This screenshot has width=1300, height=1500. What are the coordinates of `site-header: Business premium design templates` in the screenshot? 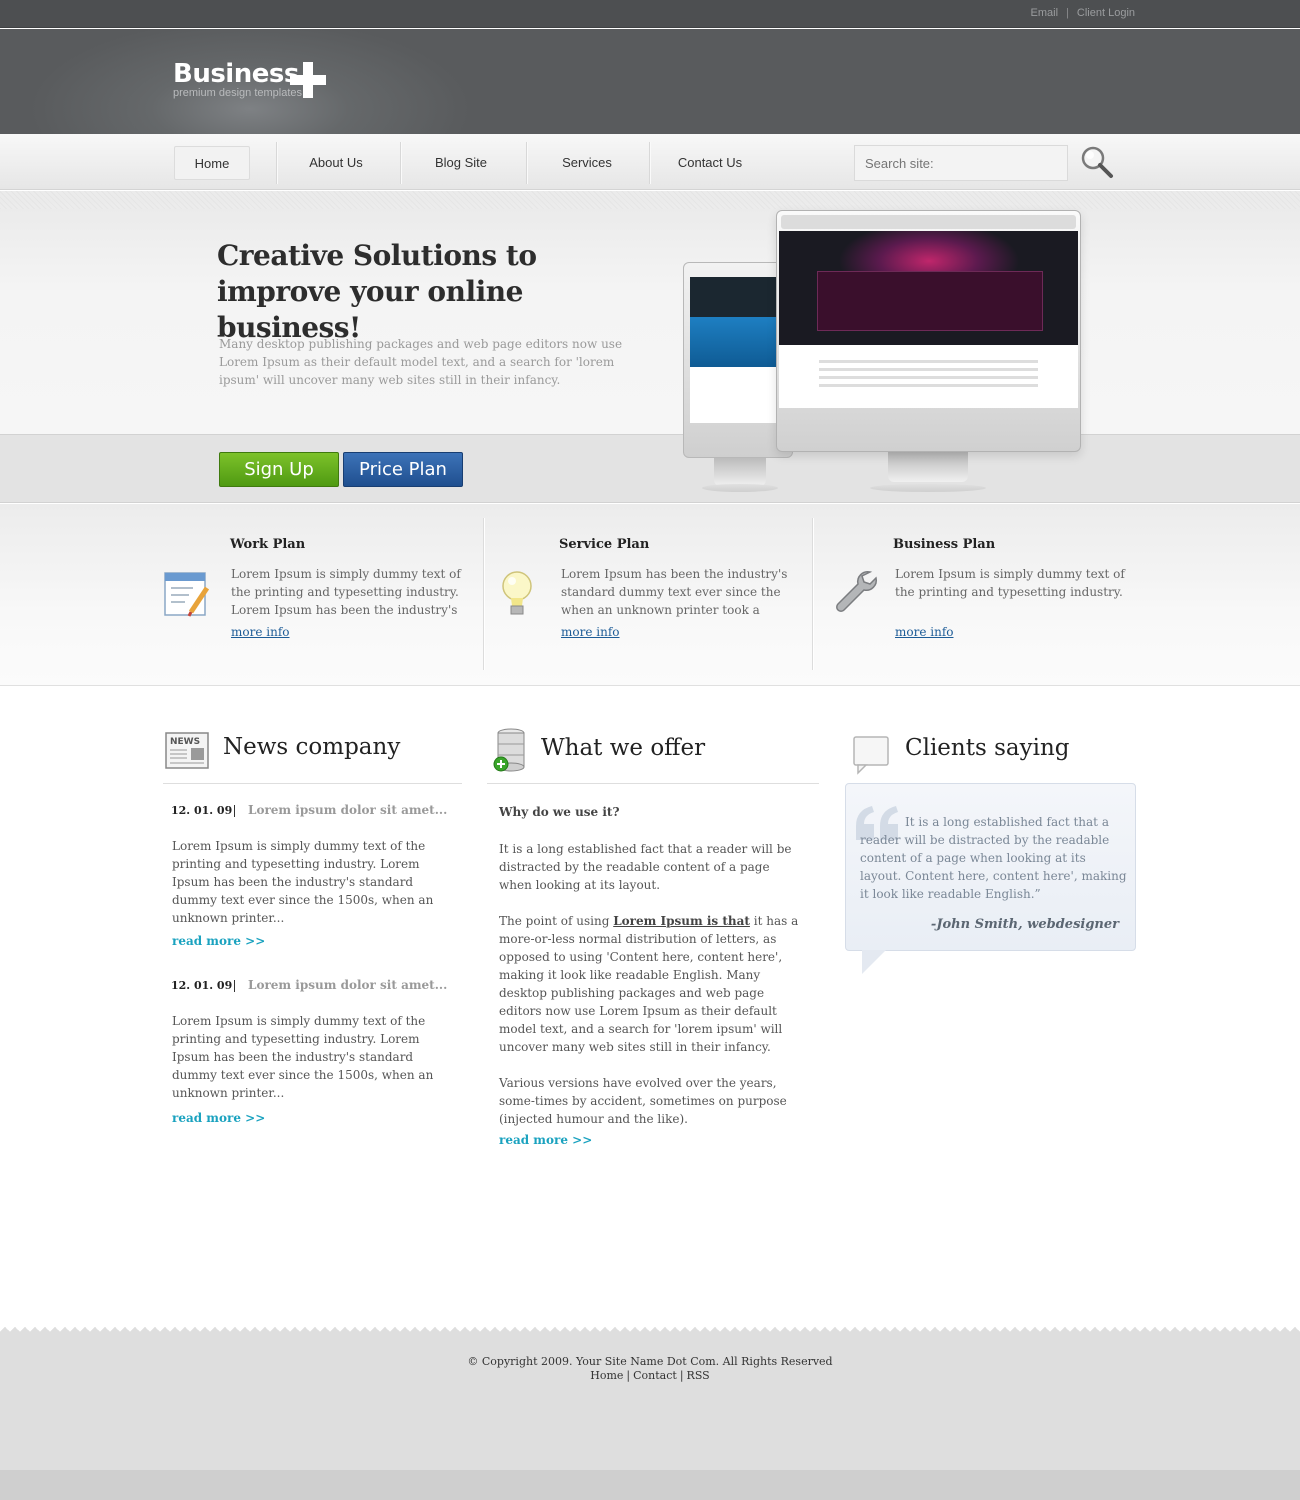 It's located at (650, 81).